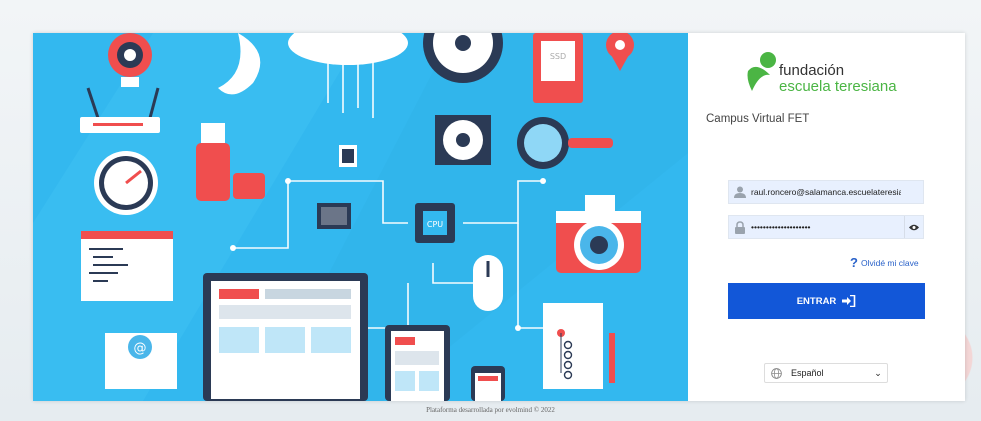 Image resolution: width=981 pixels, height=421 pixels. I want to click on username-input, so click(826, 192).